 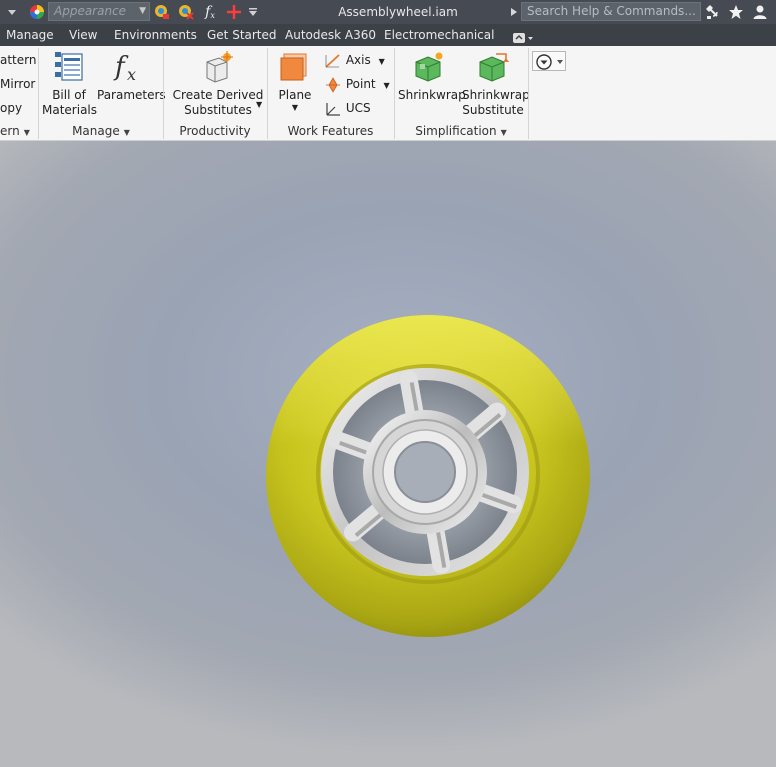 What do you see at coordinates (219, 67) in the screenshot?
I see `create-derived-substitutes-icon` at bounding box center [219, 67].